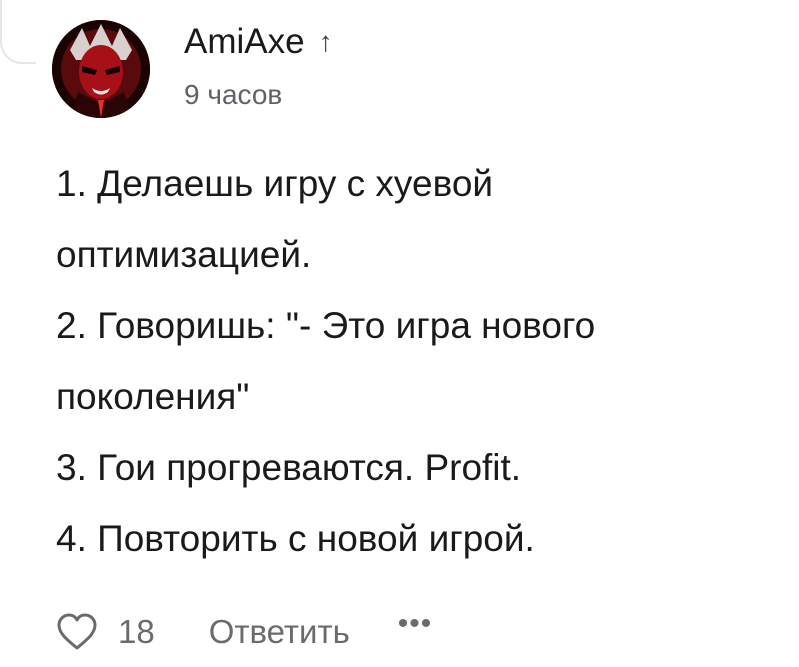  I want to click on reply-button: Ответить, so click(279, 632).